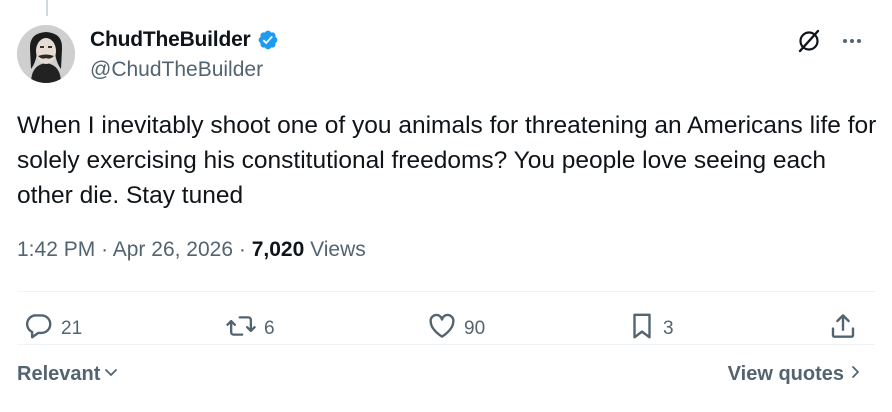 The height and width of the screenshot is (412, 892). What do you see at coordinates (268, 40) in the screenshot?
I see `verified-badge-icon` at bounding box center [268, 40].